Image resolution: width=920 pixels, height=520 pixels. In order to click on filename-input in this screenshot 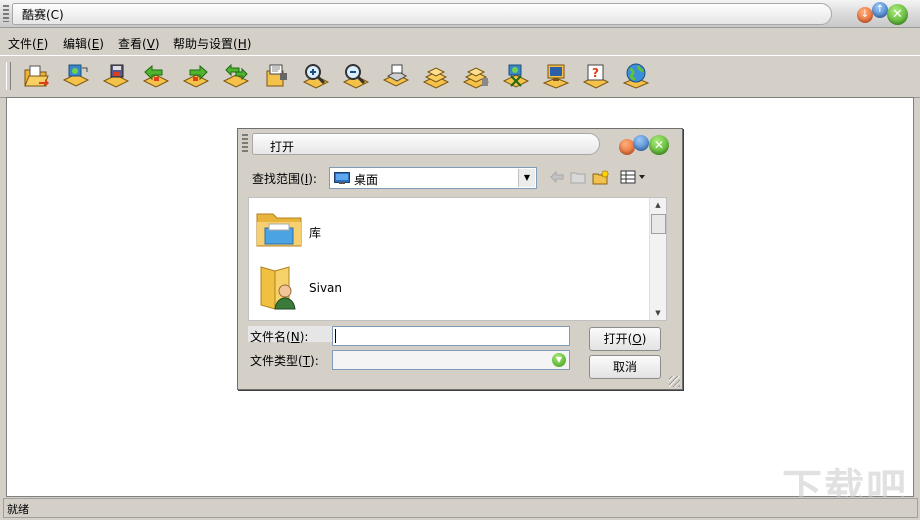, I will do `click(451, 336)`.